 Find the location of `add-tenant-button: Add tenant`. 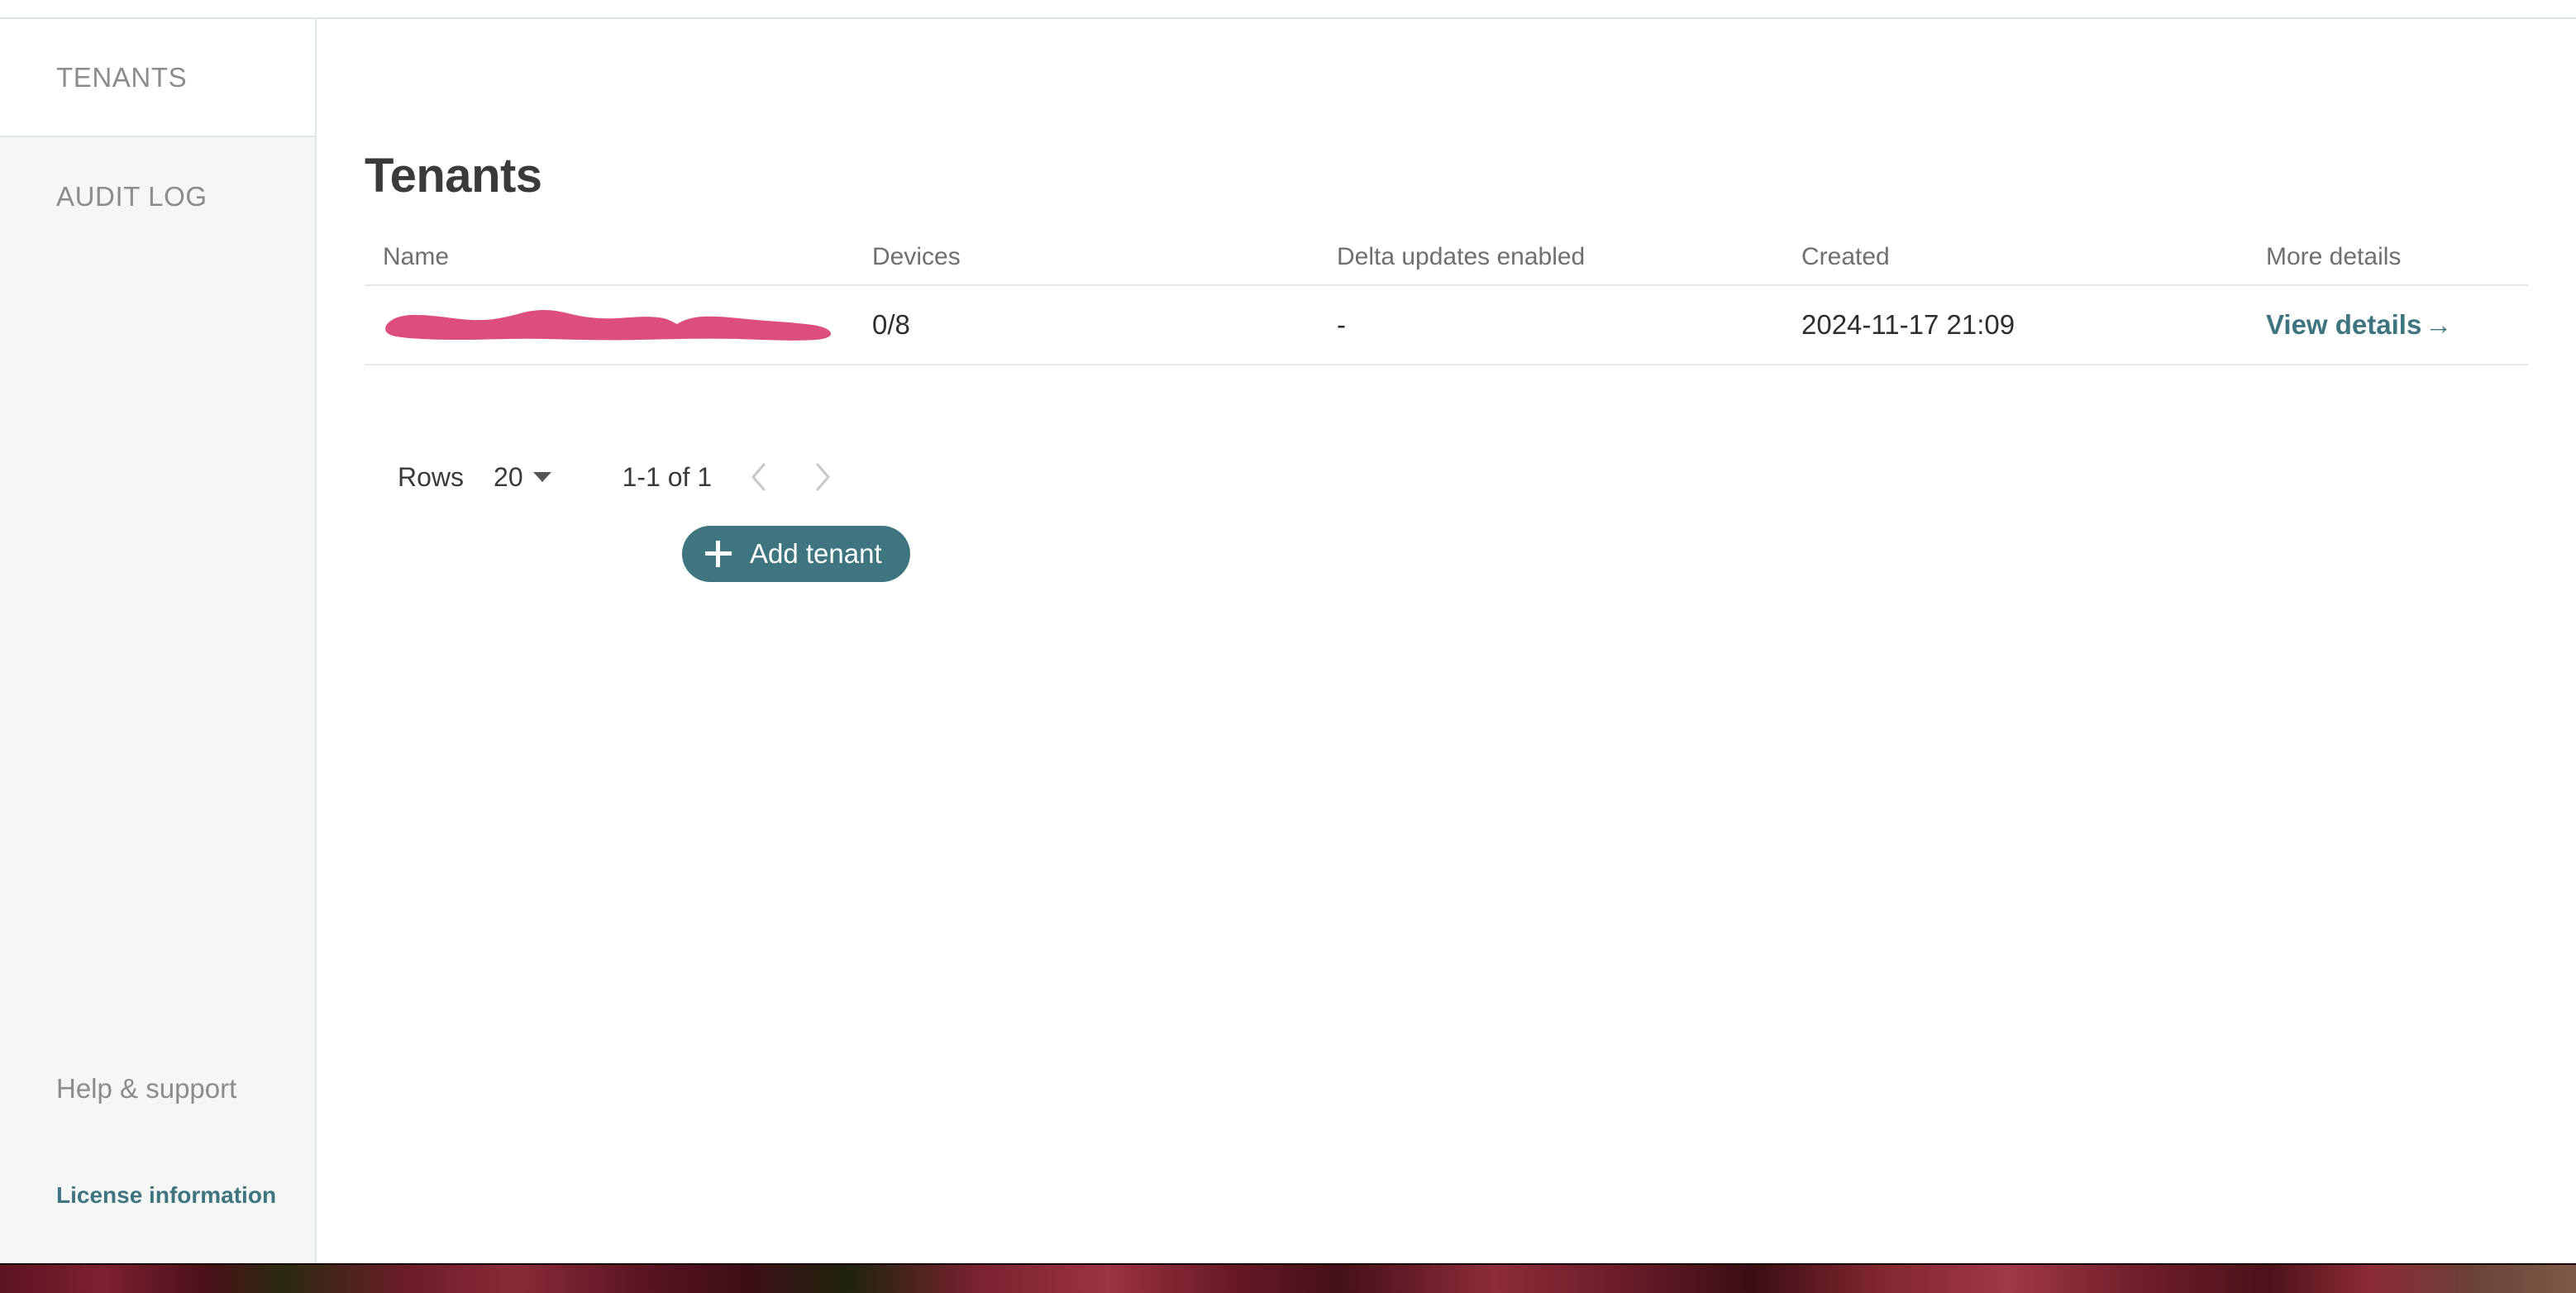

add-tenant-button: Add tenant is located at coordinates (796, 554).